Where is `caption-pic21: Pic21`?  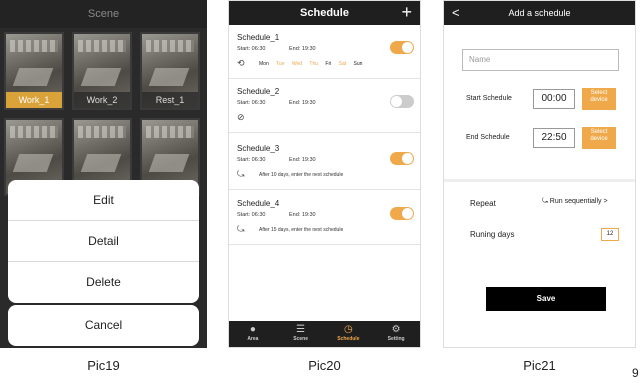
caption-pic21: Pic21 is located at coordinates (539, 365).